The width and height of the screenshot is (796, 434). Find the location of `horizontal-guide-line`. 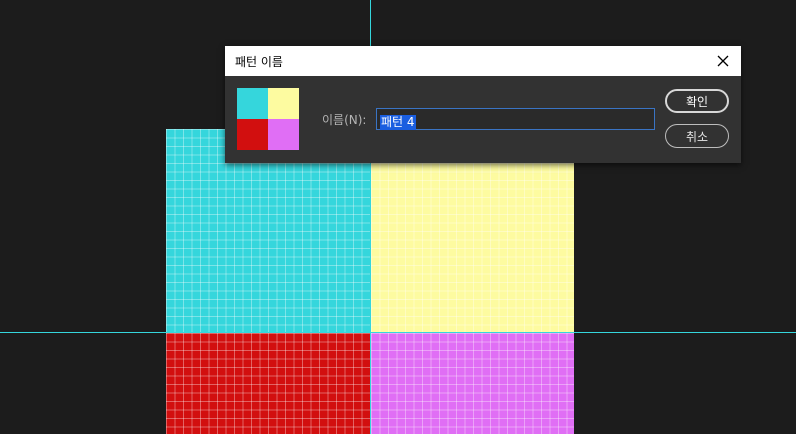

horizontal-guide-line is located at coordinates (398, 332).